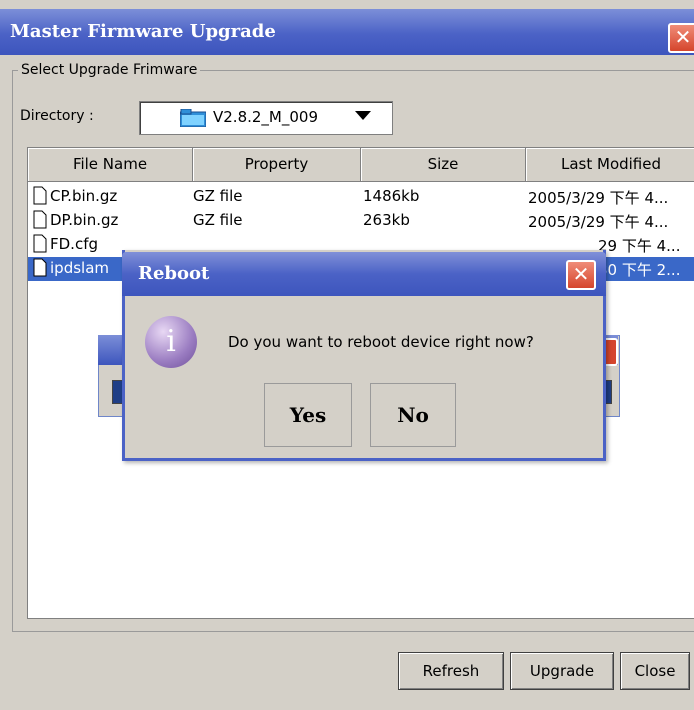  I want to click on column-header-last-modified: Last Modified, so click(610, 164).